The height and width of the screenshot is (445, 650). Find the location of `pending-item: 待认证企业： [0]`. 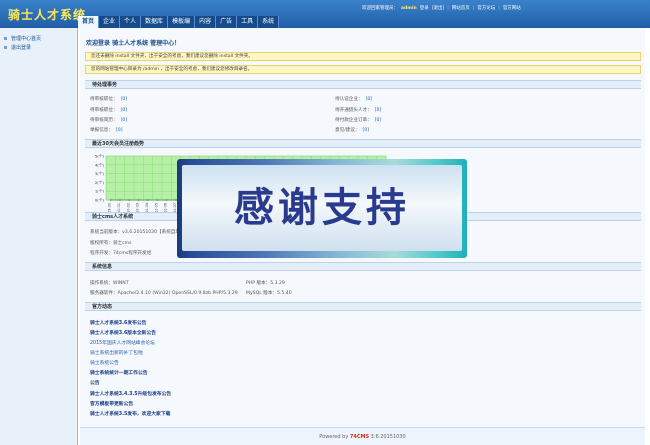

pending-item: 待认证企业： [0] is located at coordinates (354, 99).